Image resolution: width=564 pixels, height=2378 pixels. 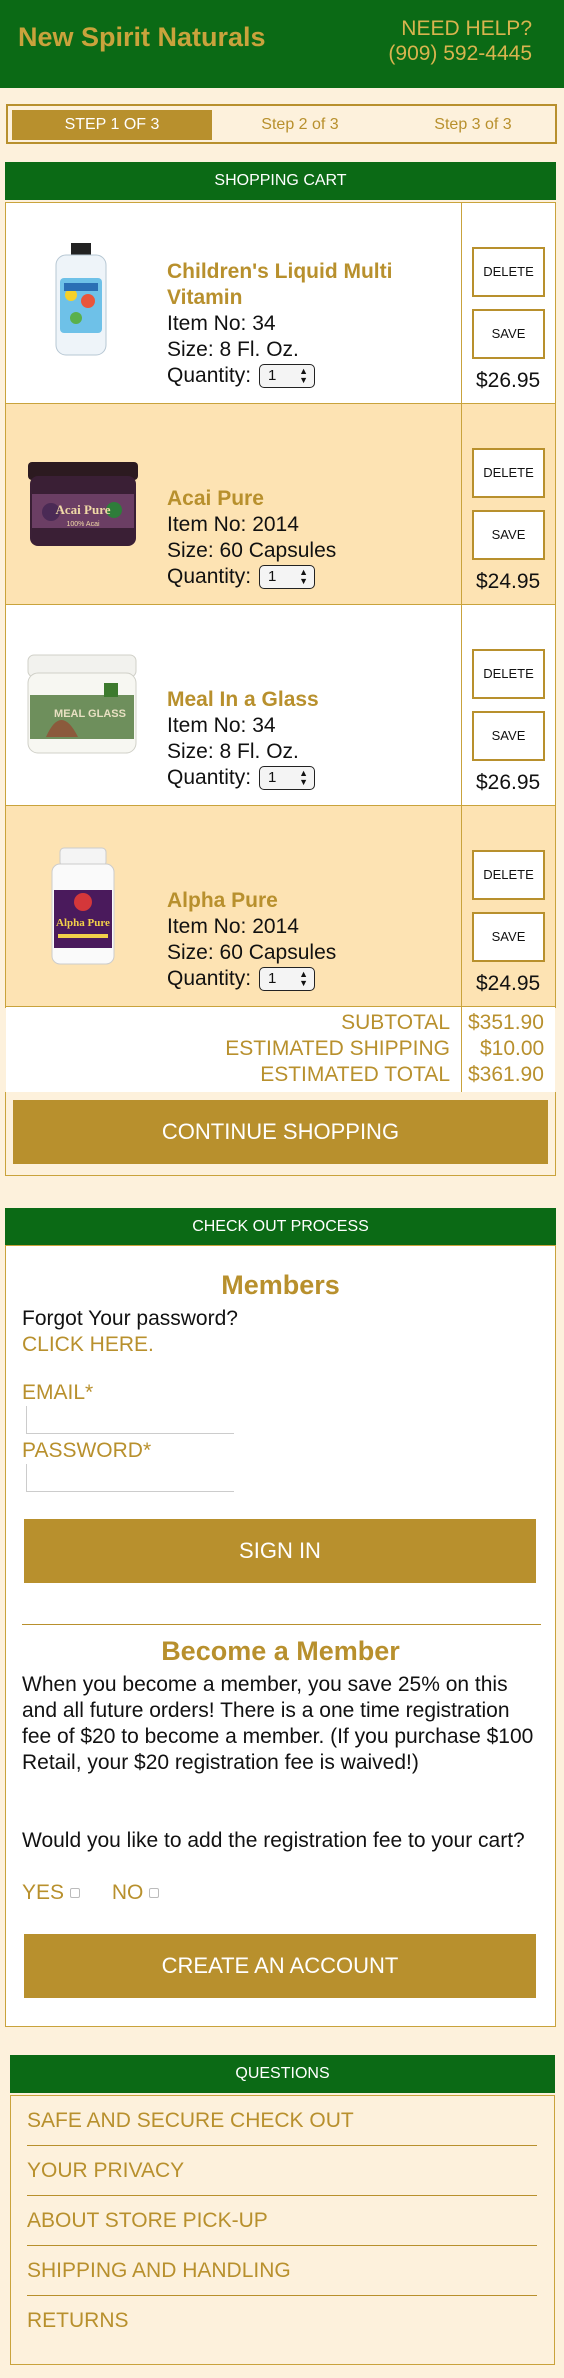 I want to click on password-field, so click(x=130, y=1478).